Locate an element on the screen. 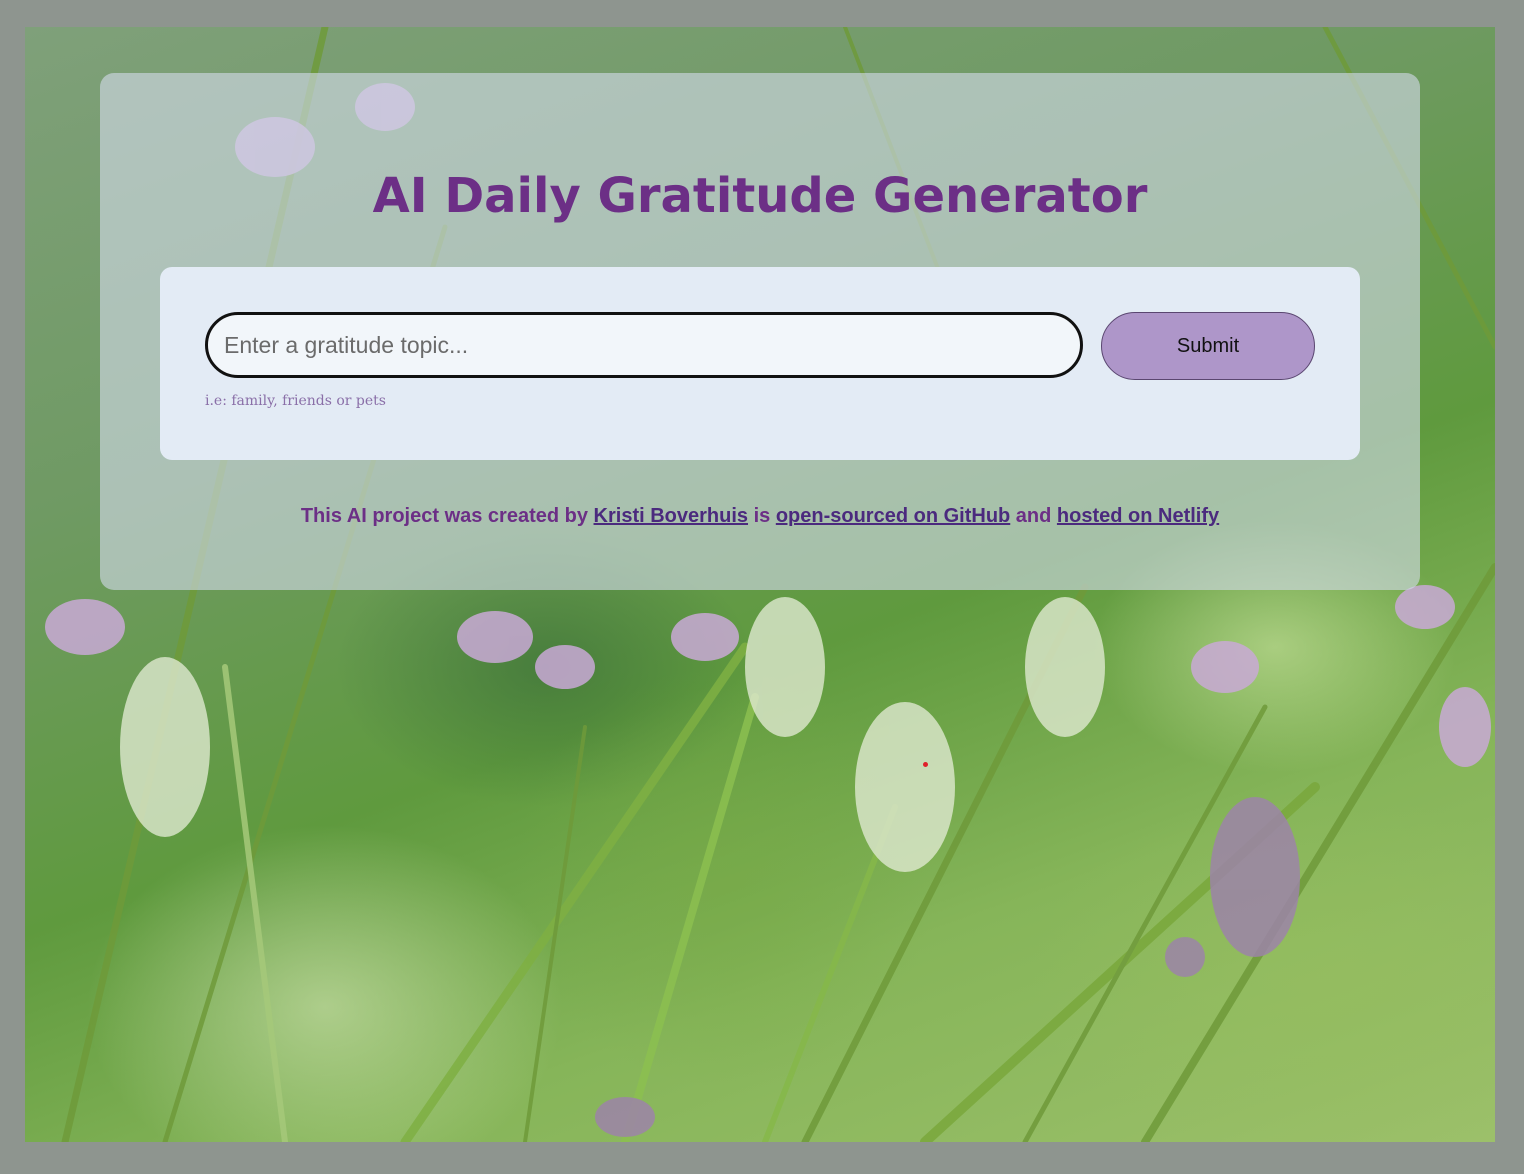  github-link: open-sourced on GitHub is located at coordinates (893, 516).